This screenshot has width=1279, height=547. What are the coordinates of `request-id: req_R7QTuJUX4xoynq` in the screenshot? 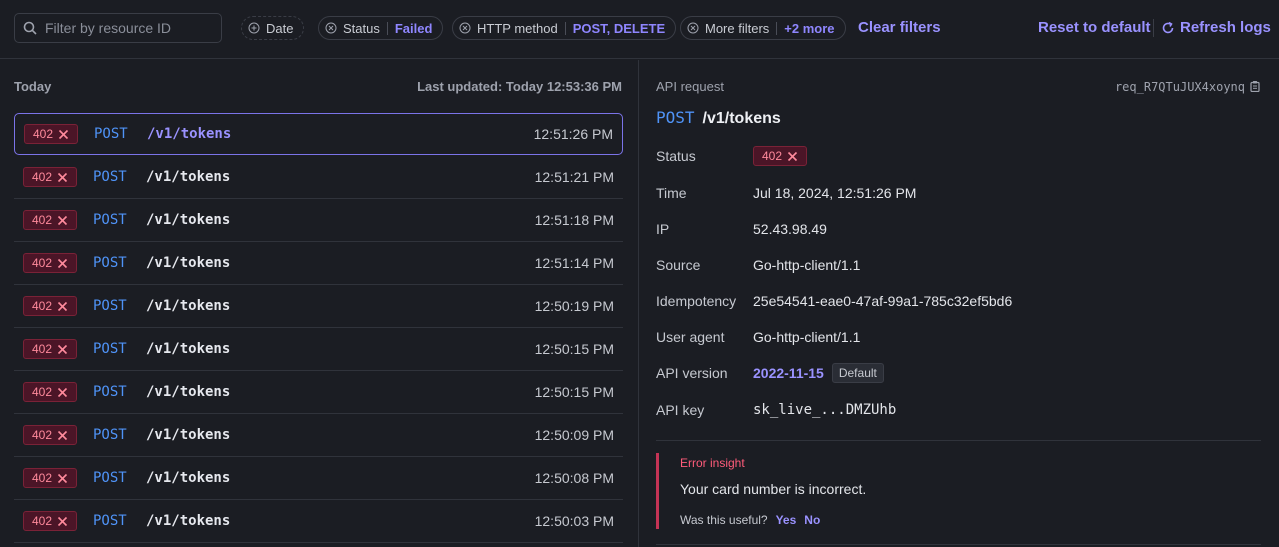 It's located at (1180, 87).